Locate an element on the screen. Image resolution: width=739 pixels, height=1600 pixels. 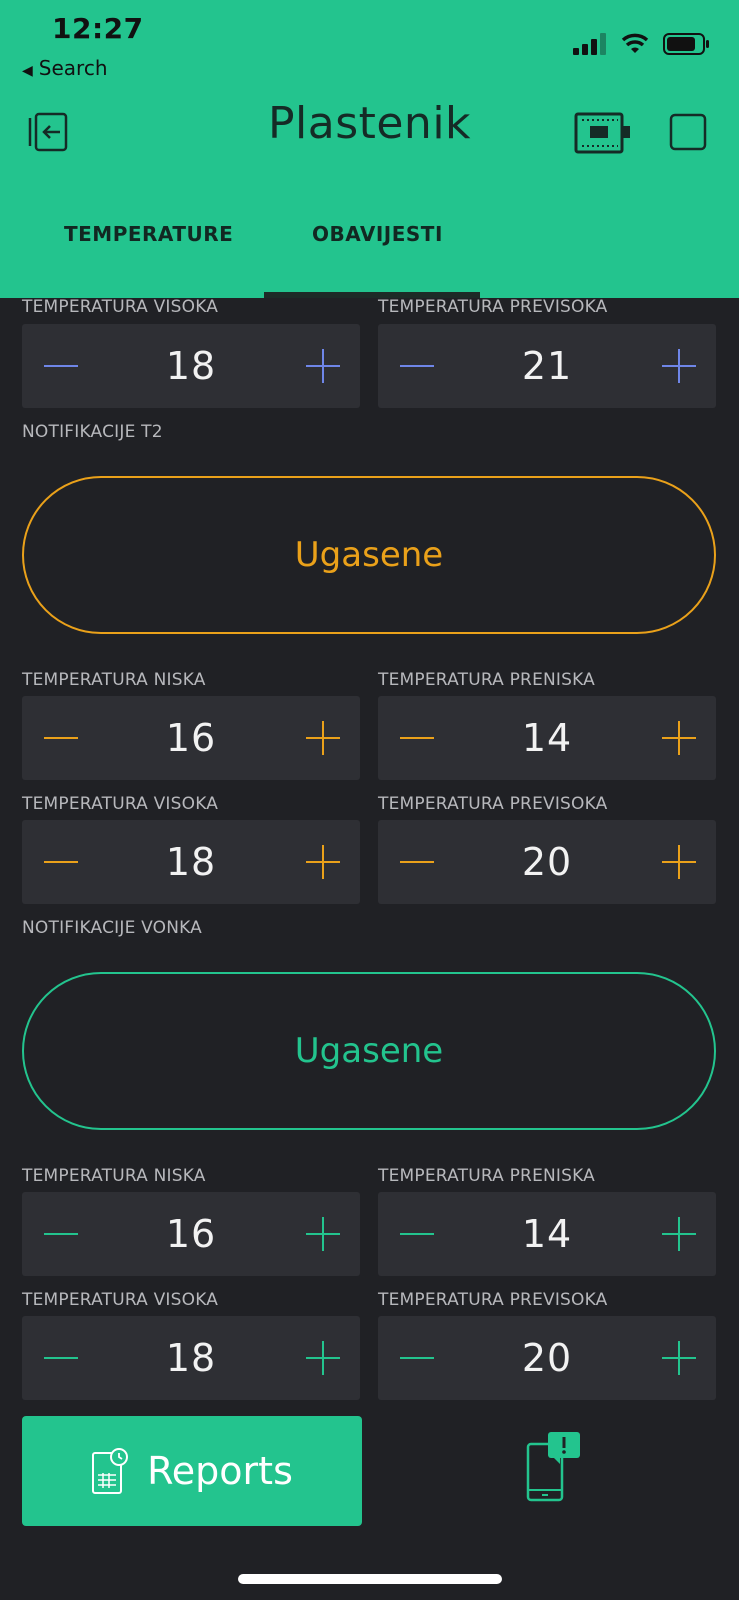
notifications-button is located at coordinates (552, 1470).